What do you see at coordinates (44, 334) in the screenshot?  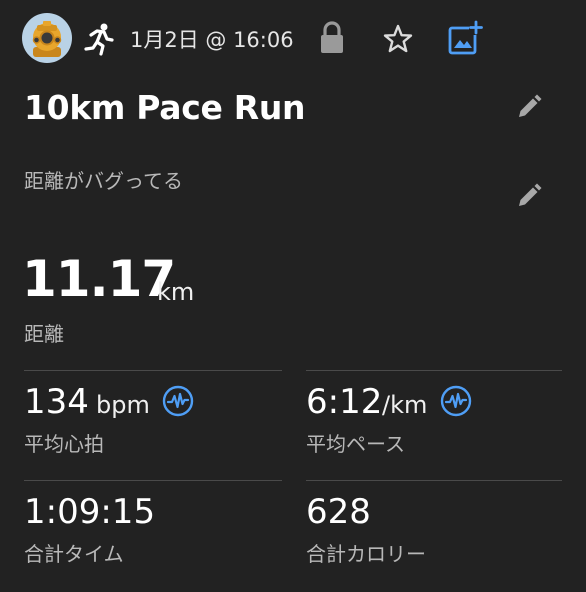 I see `distance-label: 距離` at bounding box center [44, 334].